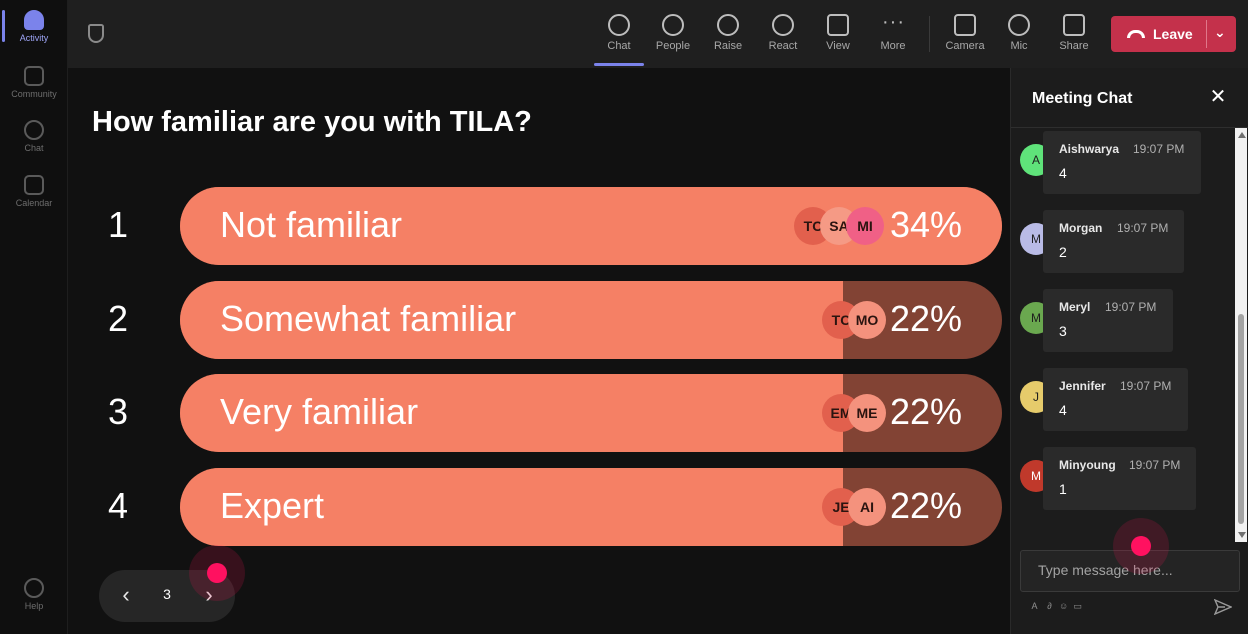 The width and height of the screenshot is (1248, 634). I want to click on rail-item-calendar: Calendar, so click(34, 191).